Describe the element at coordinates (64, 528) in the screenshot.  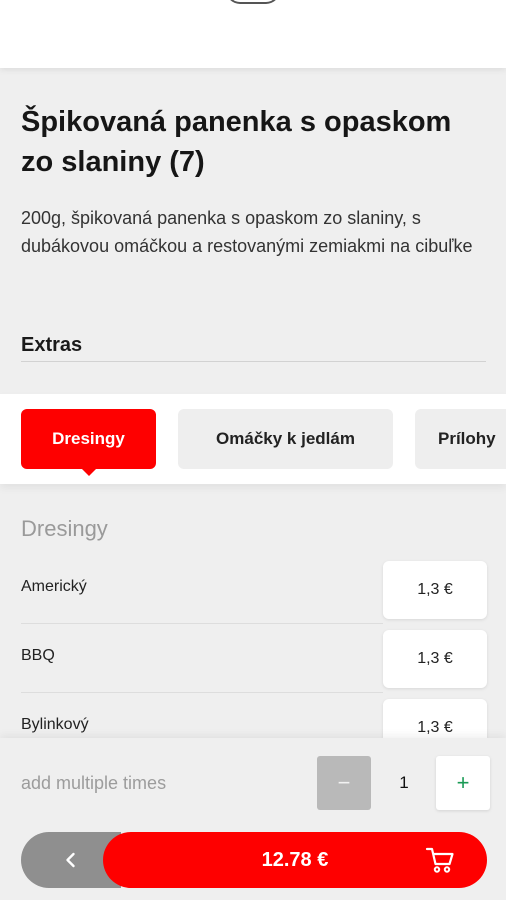
I see `section-title: Dresingy` at that location.